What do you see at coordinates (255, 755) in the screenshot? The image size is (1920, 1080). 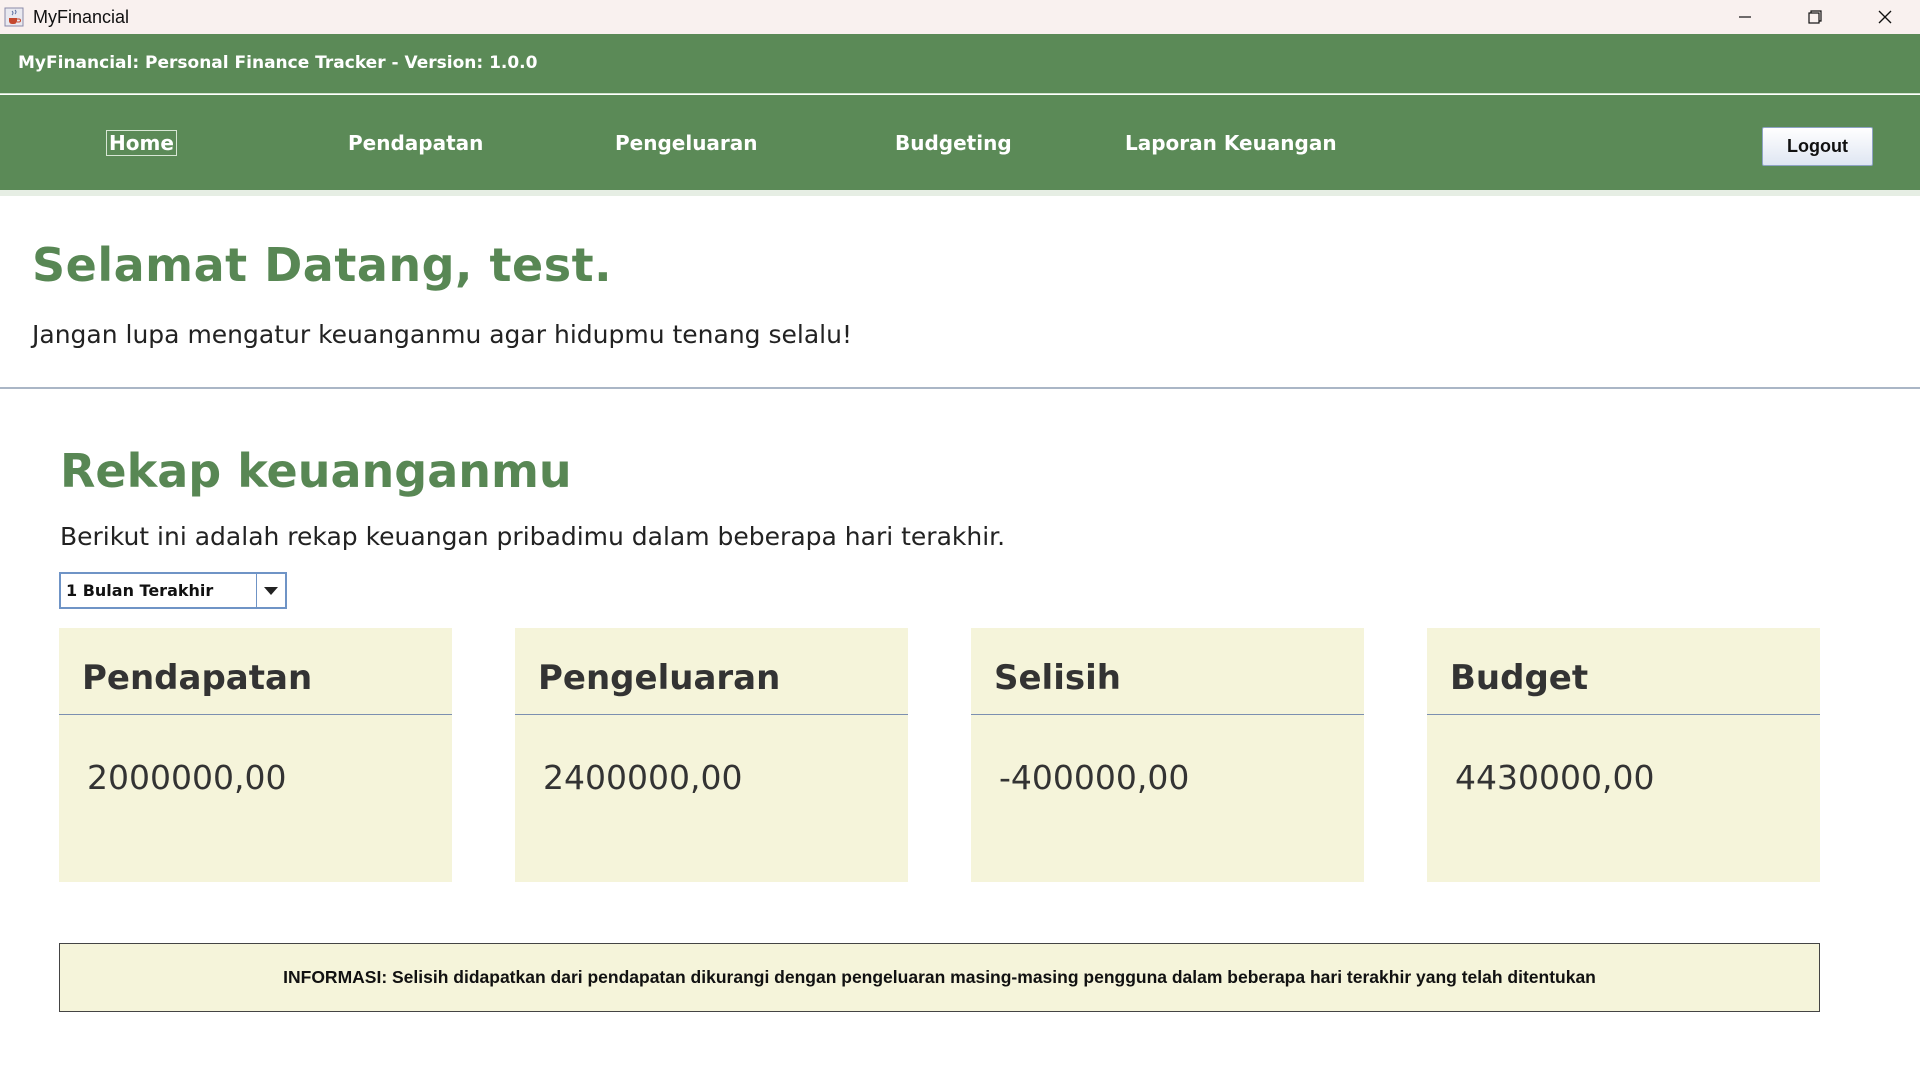 I see `card-pendapatan: Pendapatan 2000000,00` at bounding box center [255, 755].